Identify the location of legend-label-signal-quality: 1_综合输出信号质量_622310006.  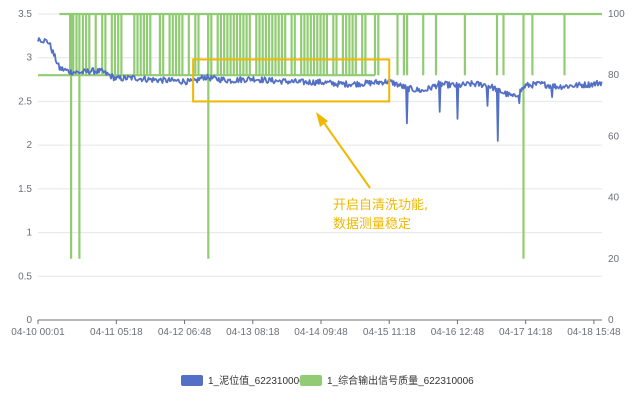
(400, 380).